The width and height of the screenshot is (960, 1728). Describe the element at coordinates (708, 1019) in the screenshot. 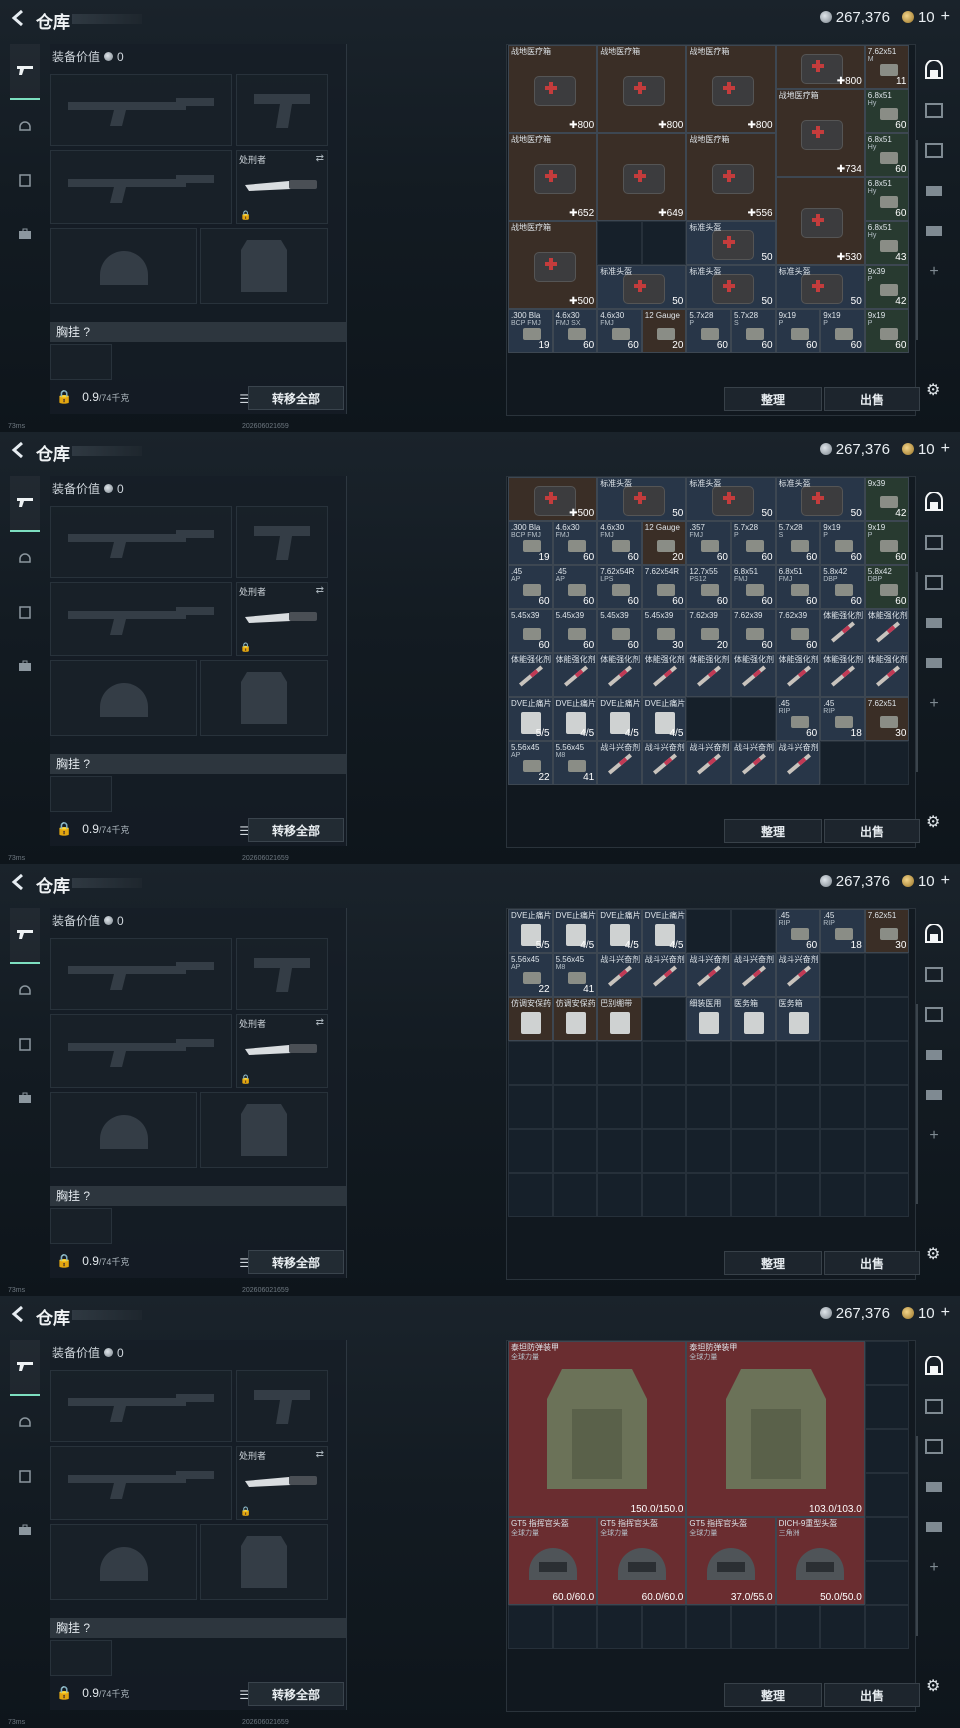

I see `storage-item: 细装医用` at that location.